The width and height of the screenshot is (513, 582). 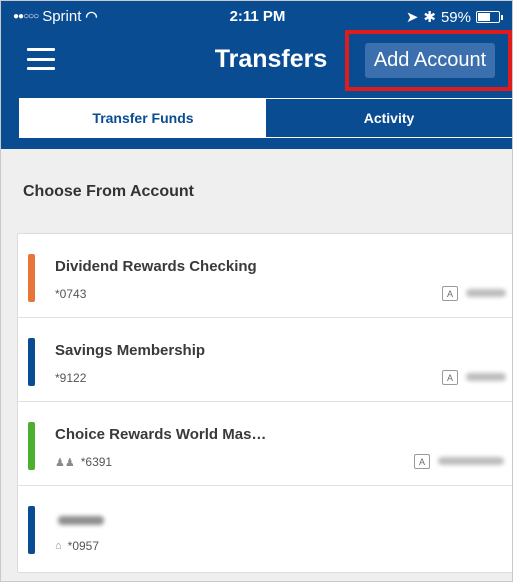 I want to click on account-item-choice-rewards: Choice Rewards World Mas… ♟♟ *6391 A, so click(x=265, y=444).